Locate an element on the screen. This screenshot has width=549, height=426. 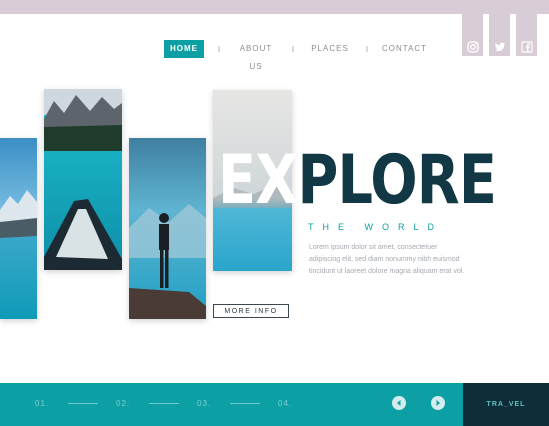
top-strip is located at coordinates (274, 7).